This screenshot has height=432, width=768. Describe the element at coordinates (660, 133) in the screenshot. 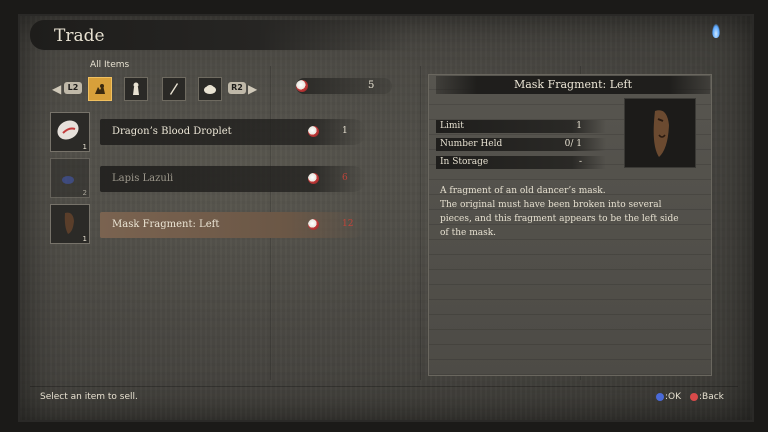

I see `item-preview-image` at that location.